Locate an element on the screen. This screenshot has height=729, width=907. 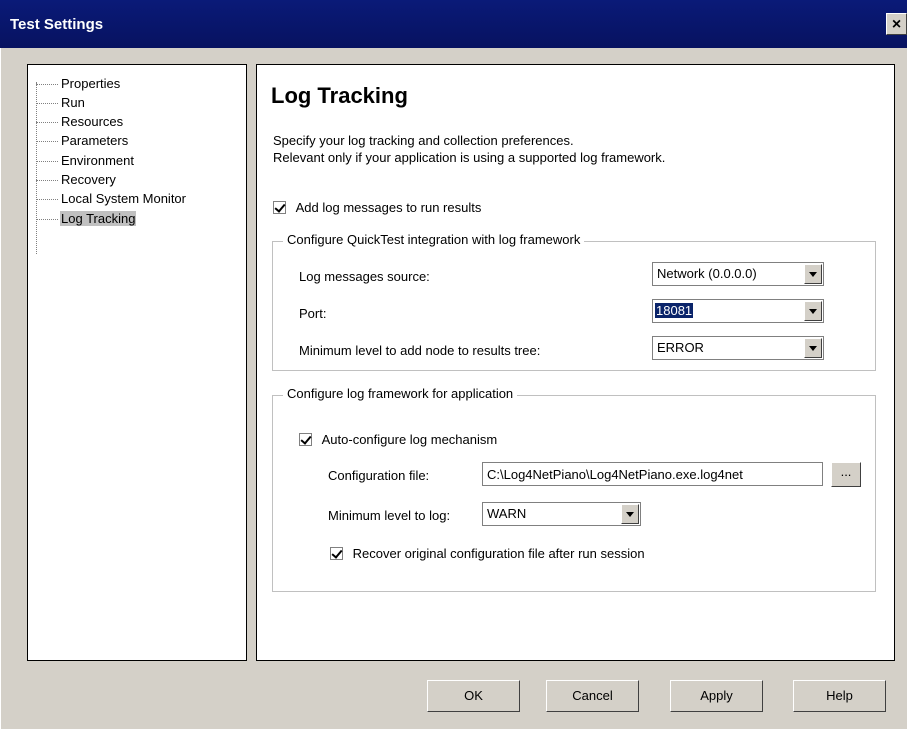
help-button: Help is located at coordinates (839, 696).